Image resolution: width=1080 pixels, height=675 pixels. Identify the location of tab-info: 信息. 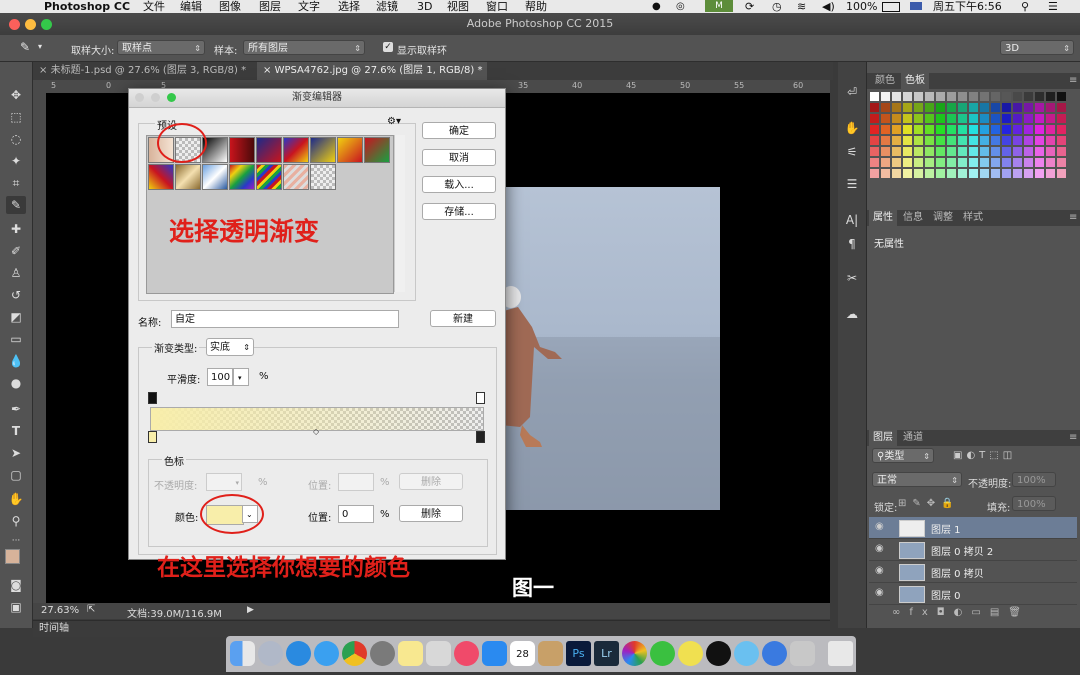
(913, 218).